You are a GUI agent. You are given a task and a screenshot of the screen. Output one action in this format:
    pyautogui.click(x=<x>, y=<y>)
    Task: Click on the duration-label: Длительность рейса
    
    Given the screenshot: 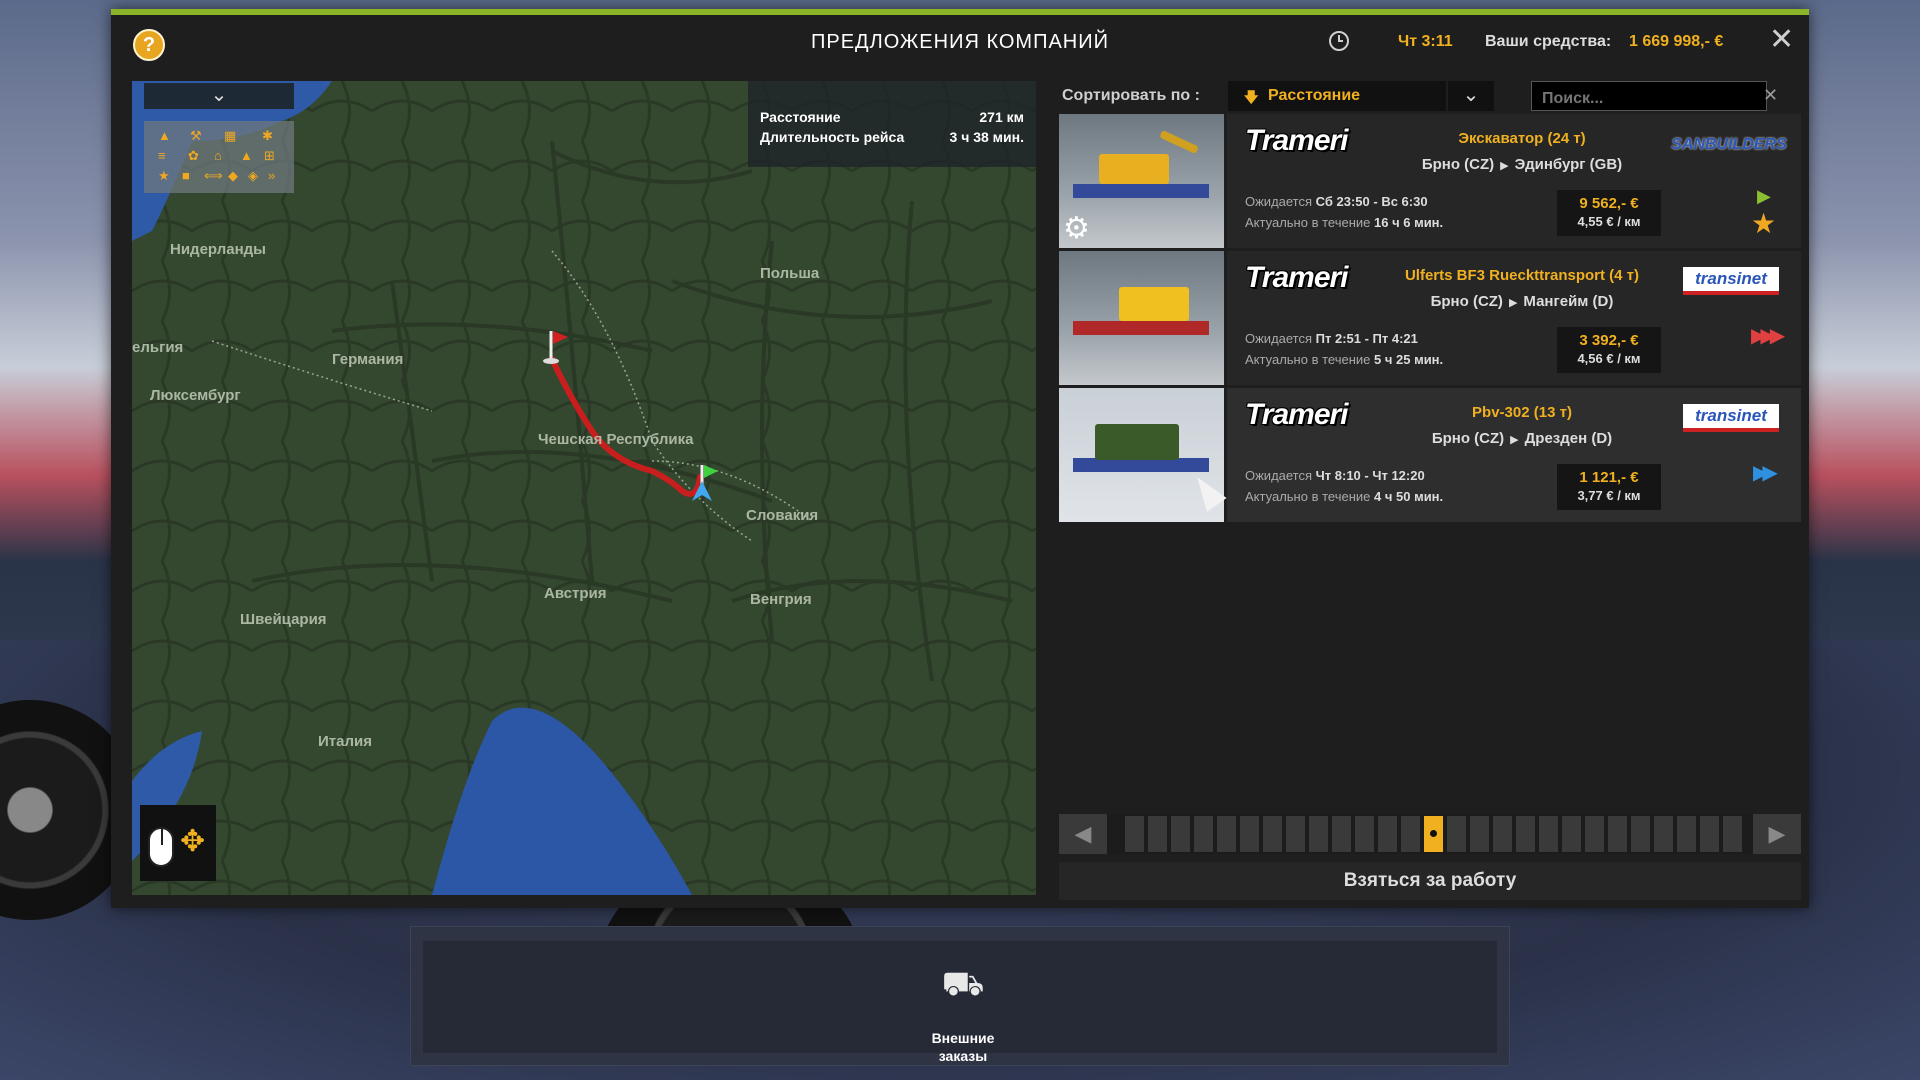 What is the action you would take?
    pyautogui.click(x=832, y=137)
    